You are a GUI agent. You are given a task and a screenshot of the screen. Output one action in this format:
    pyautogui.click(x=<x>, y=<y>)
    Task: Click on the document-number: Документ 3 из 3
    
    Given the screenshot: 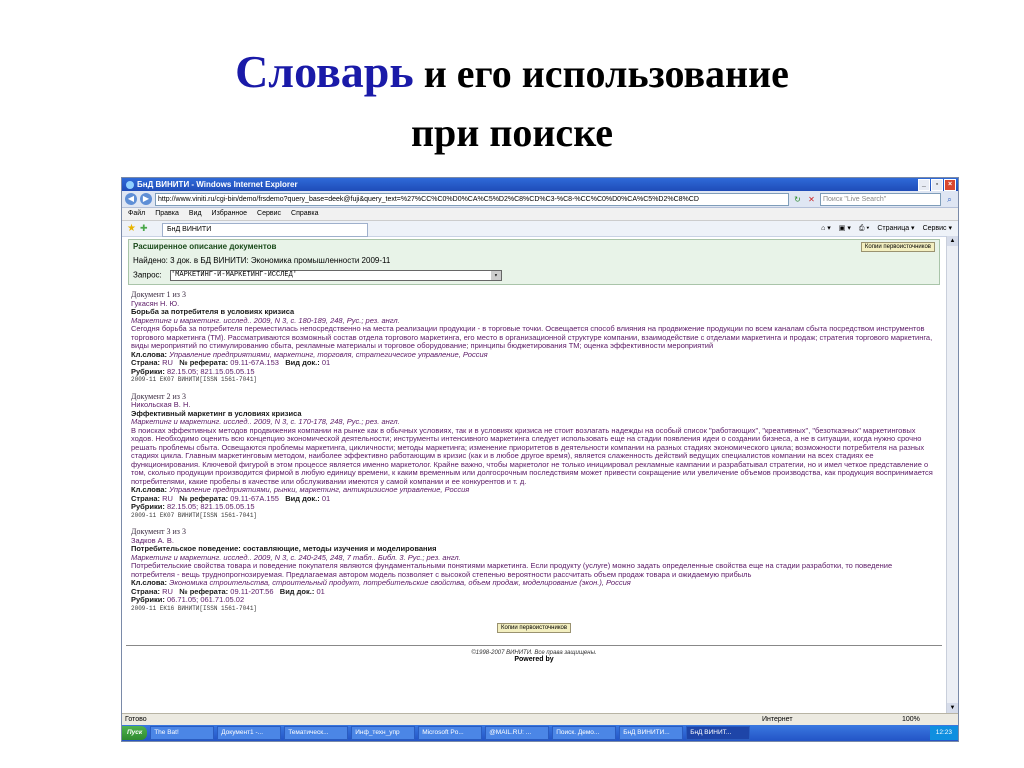 What is the action you would take?
    pyautogui.click(x=158, y=531)
    